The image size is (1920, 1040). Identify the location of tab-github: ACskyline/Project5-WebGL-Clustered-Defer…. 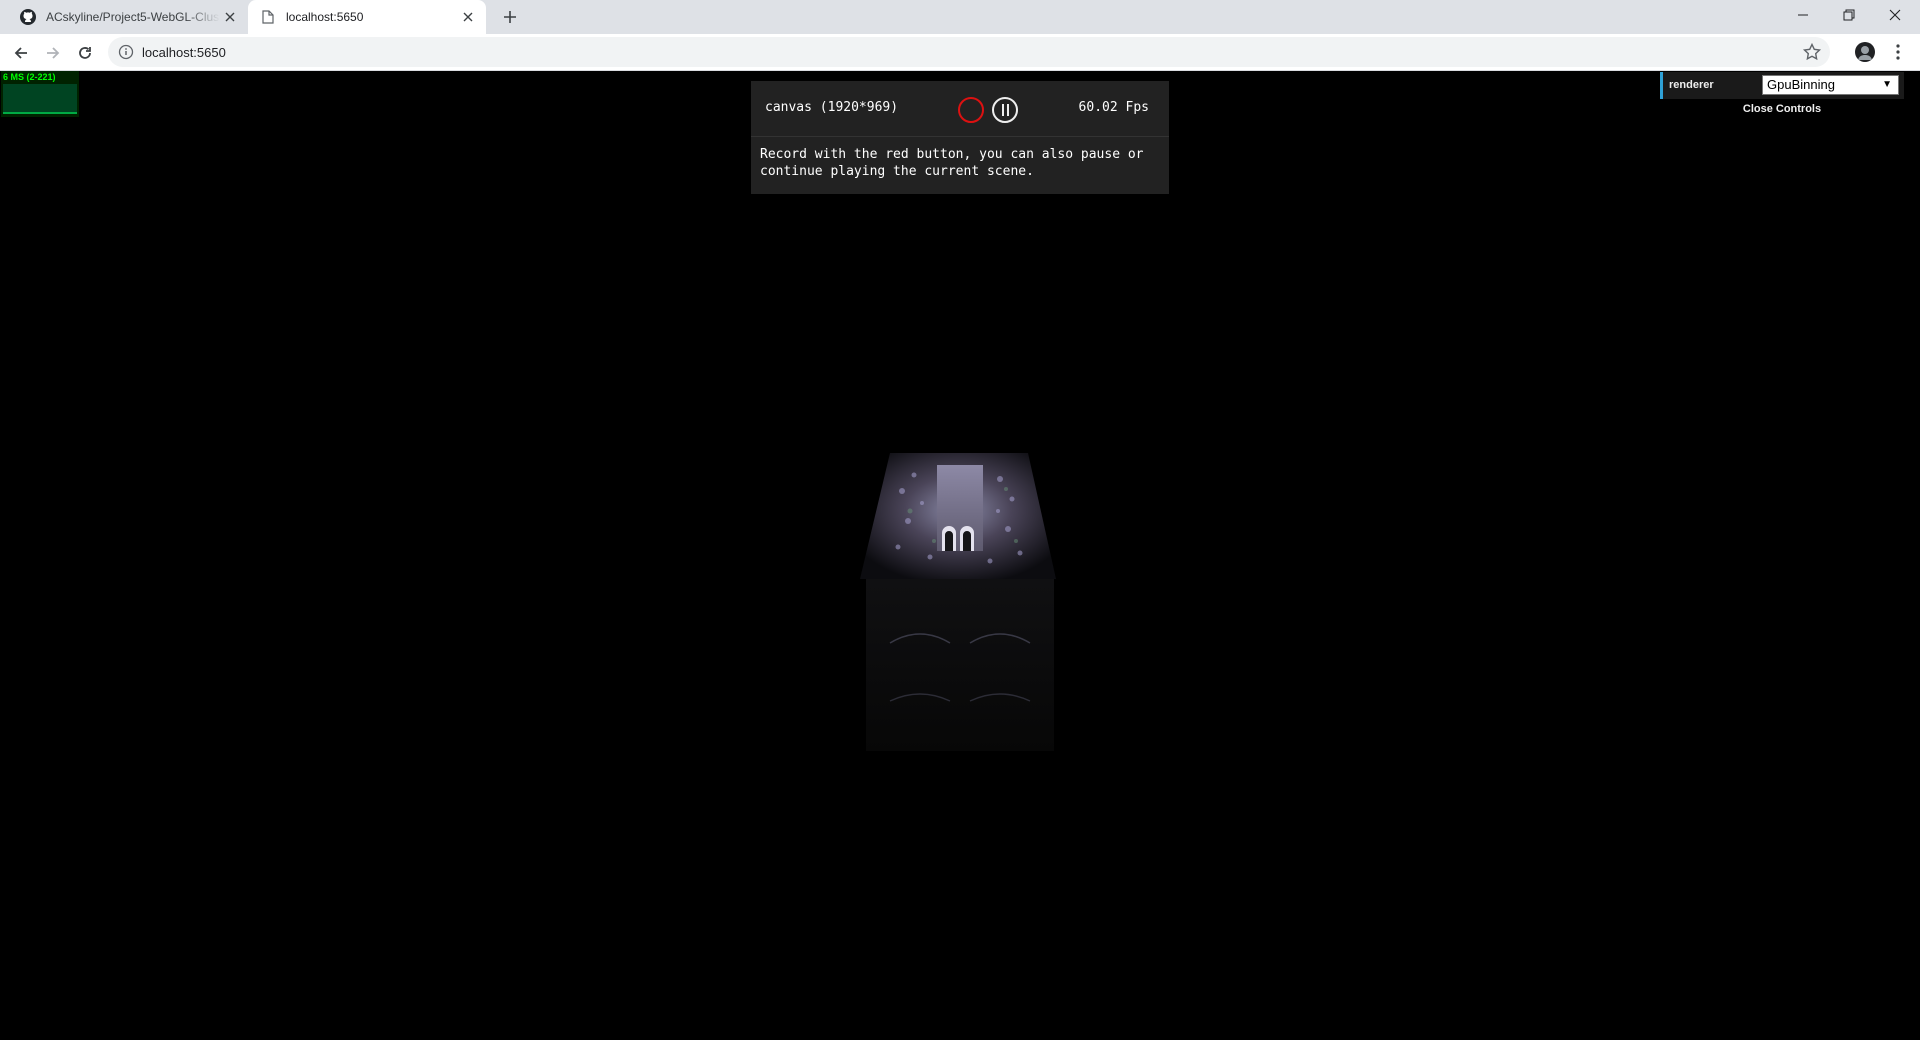
(128, 17).